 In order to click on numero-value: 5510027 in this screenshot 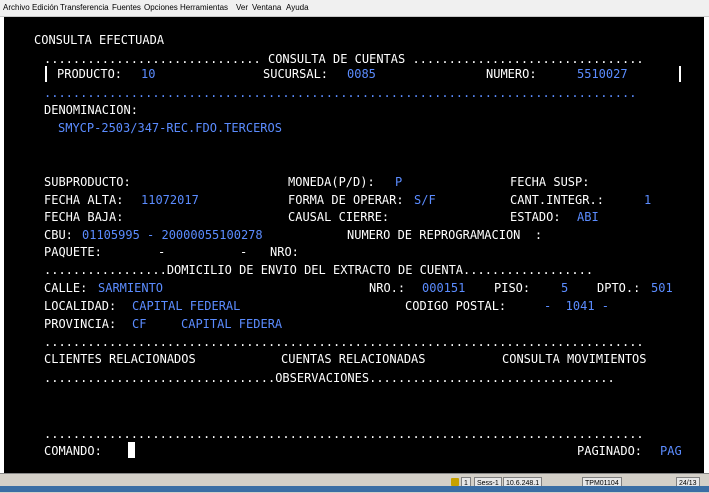, I will do `click(602, 74)`.